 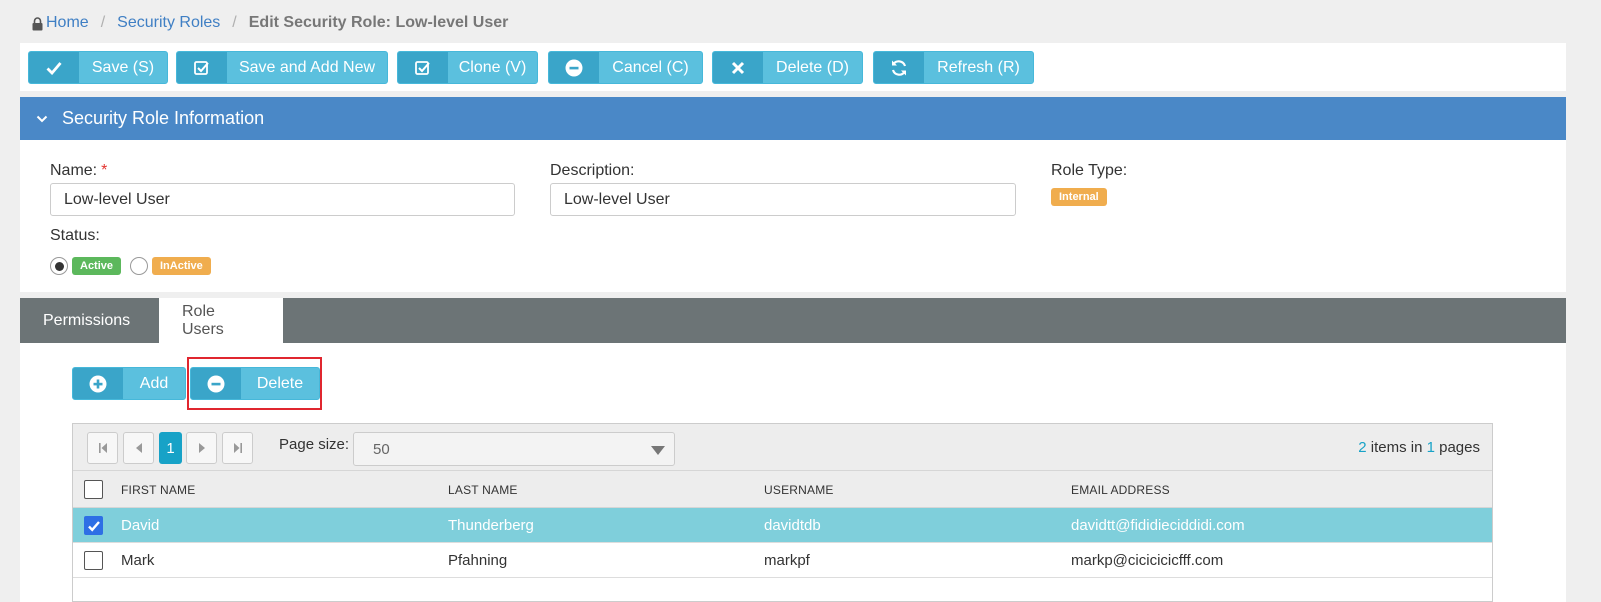 I want to click on save-and-add-new-button: Save and Add New, so click(x=282, y=67).